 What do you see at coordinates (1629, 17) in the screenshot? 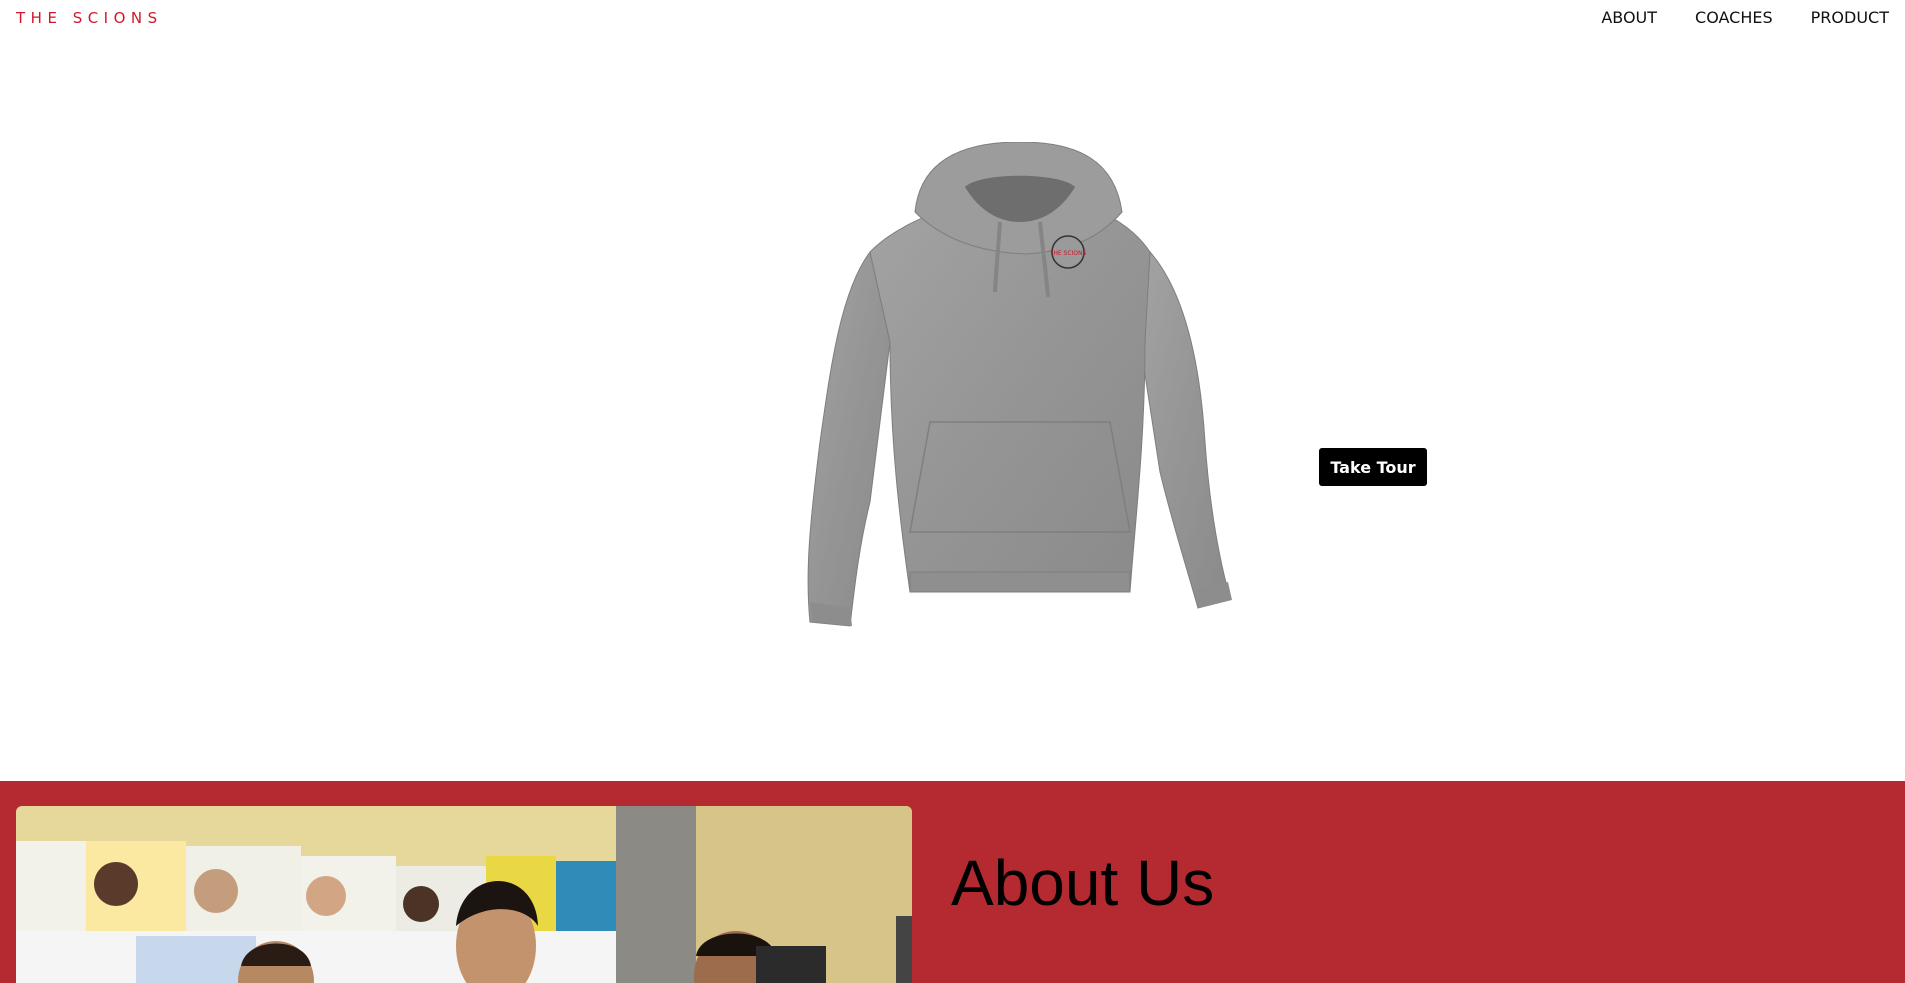
I see `nav-link-about: ABOUT` at bounding box center [1629, 17].